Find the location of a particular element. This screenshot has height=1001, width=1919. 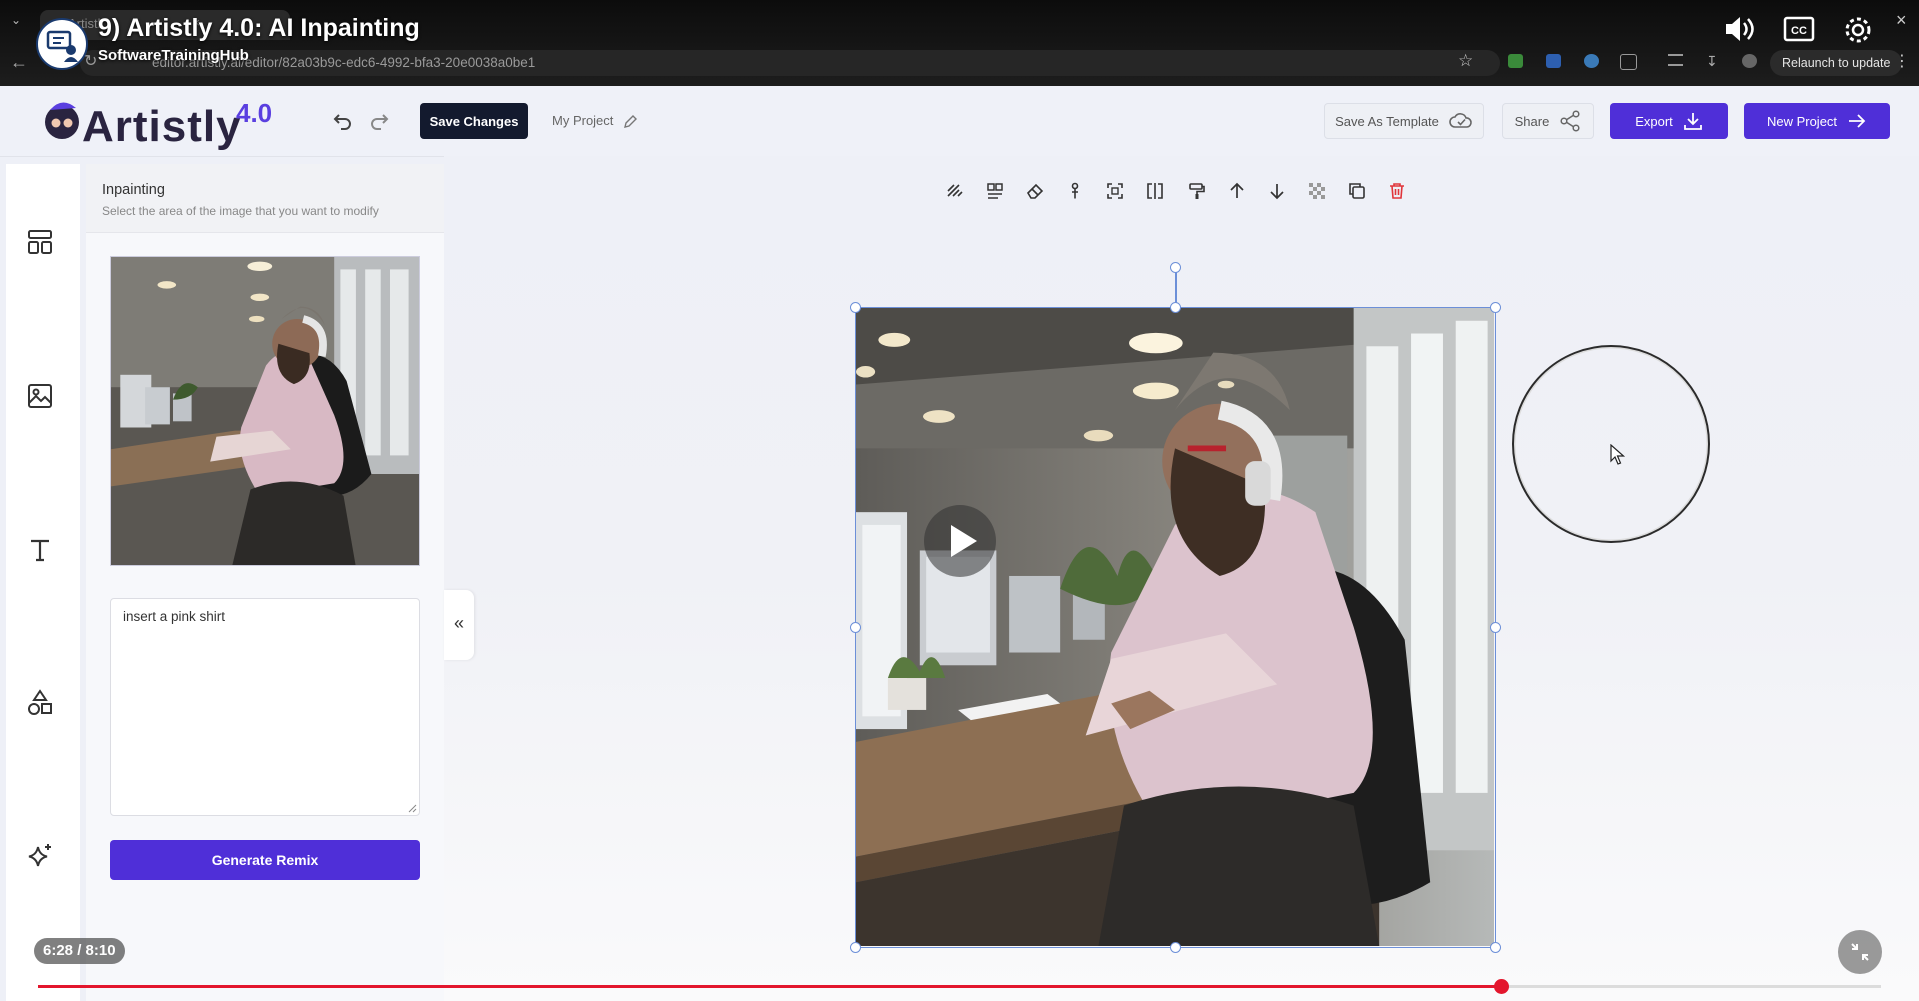

extensions-puzzle-icon is located at coordinates (1628, 62).